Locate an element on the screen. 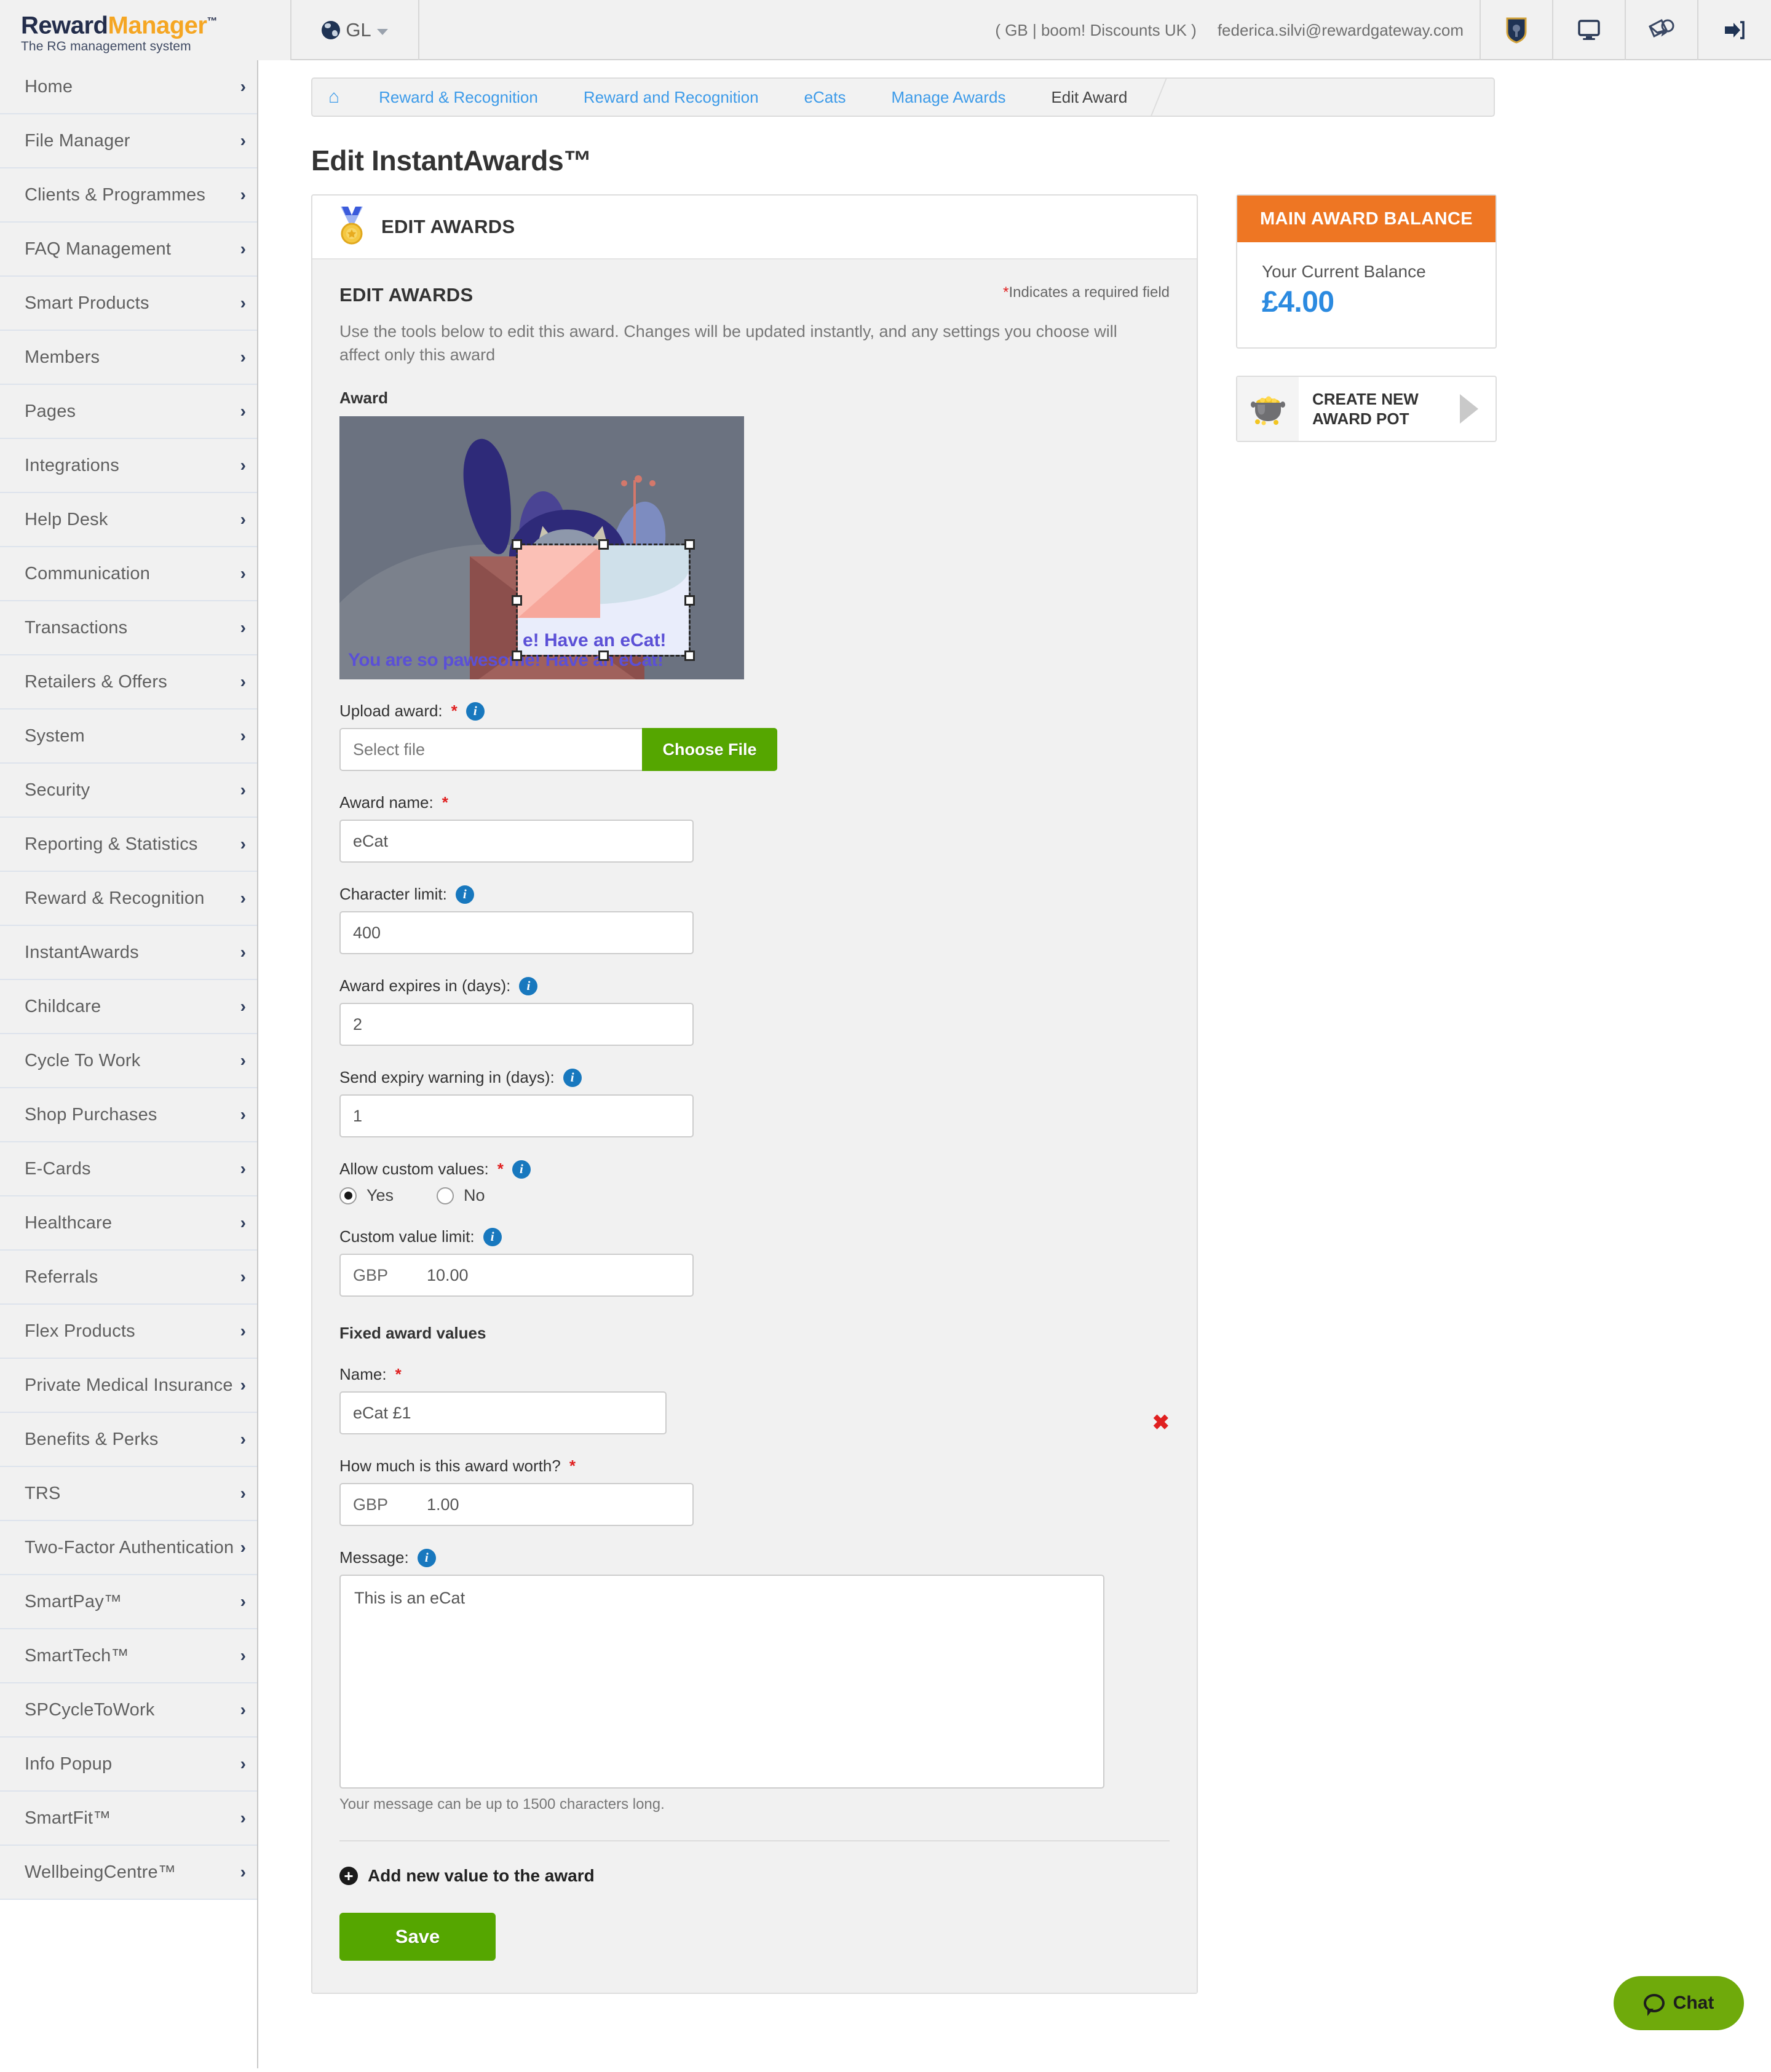  sidebar-item-spcycletowork: SPCycleToWork › is located at coordinates (128, 1710).